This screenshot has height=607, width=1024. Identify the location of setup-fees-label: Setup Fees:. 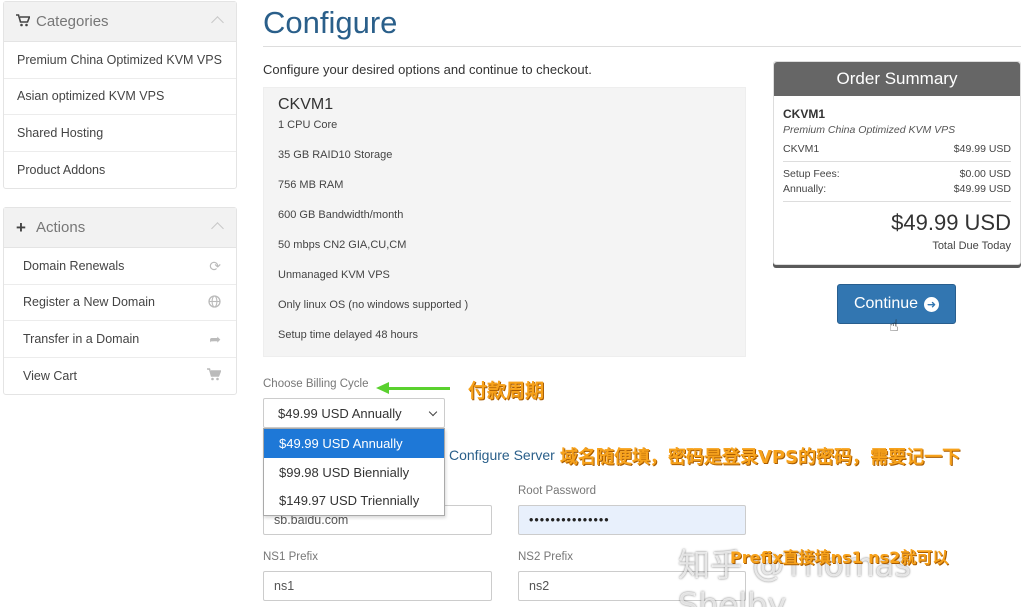
(811, 174).